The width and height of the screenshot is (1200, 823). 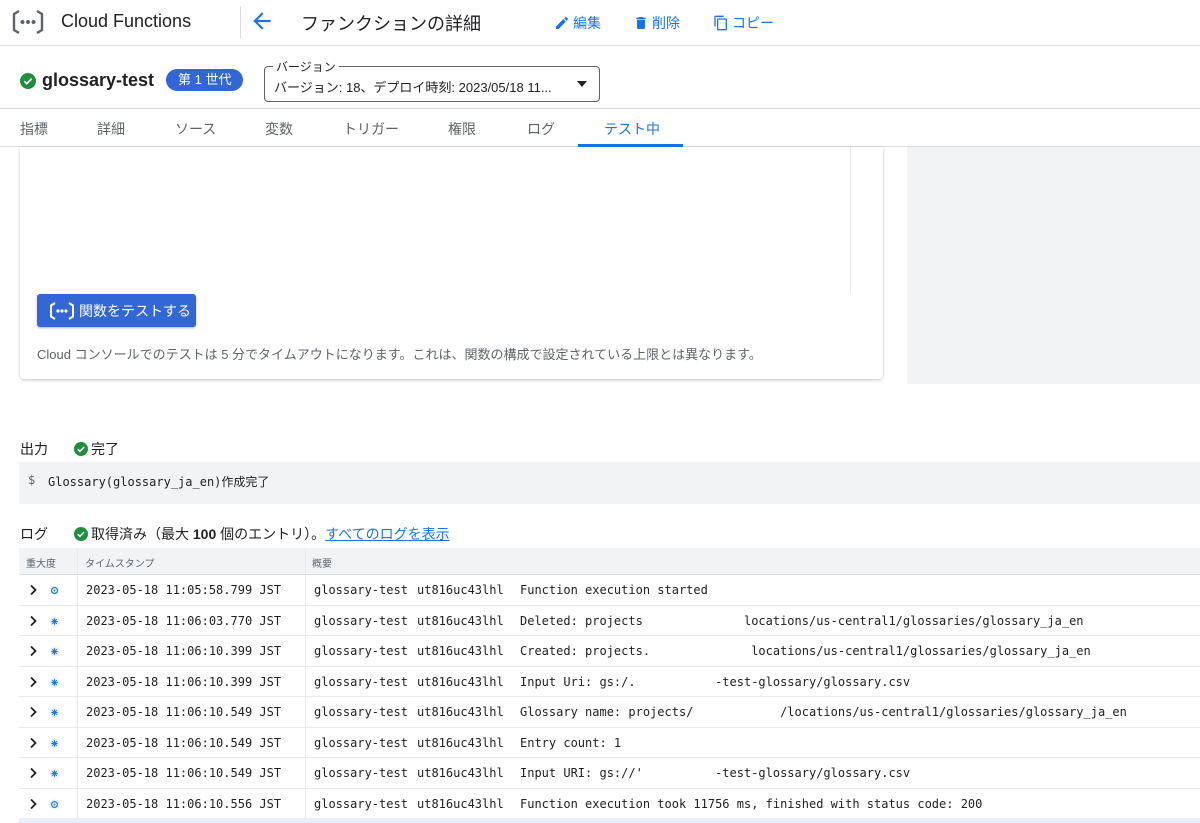 I want to click on caret-down-icon, so click(x=582, y=84).